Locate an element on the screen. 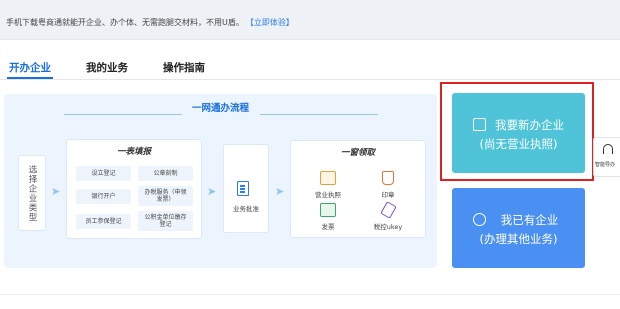 This screenshot has height=309, width=620. document-icon is located at coordinates (243, 188).